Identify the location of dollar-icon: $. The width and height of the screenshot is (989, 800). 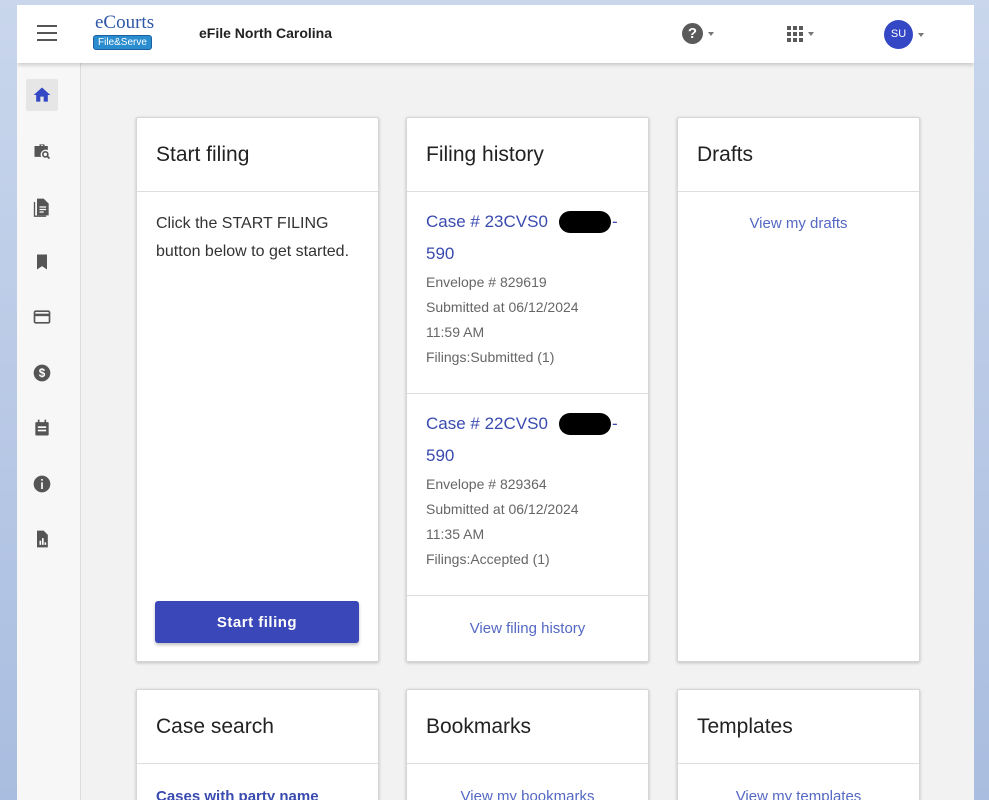
(42, 373).